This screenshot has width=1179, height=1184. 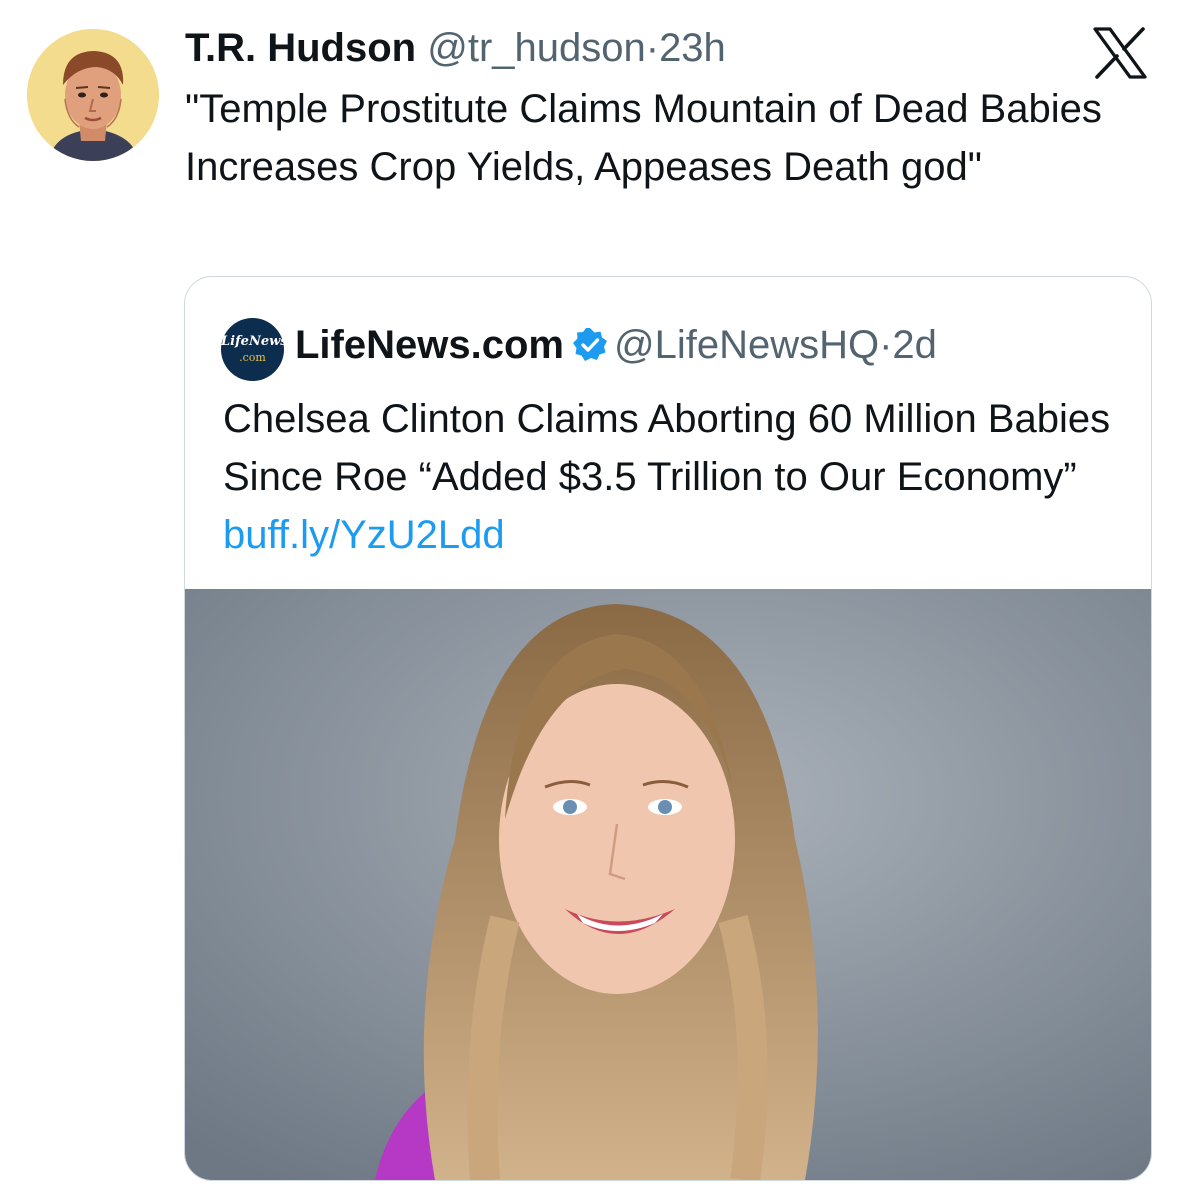 I want to click on avatar-logo-text: LifeNews, so click(x=254, y=341).